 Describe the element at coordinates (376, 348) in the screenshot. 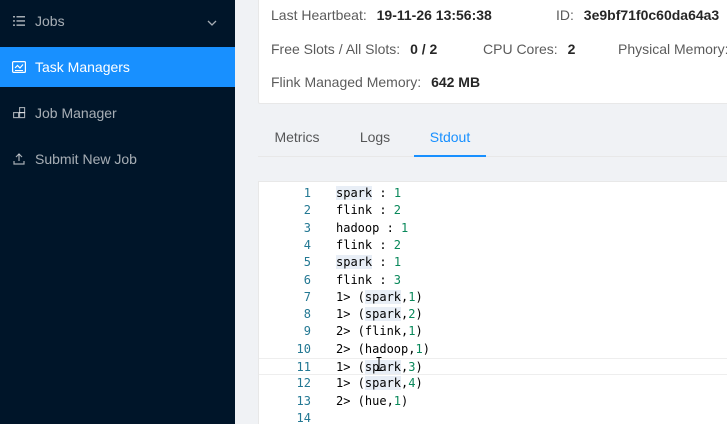

I see `code-token-pre: 2> (hadoop,` at that location.